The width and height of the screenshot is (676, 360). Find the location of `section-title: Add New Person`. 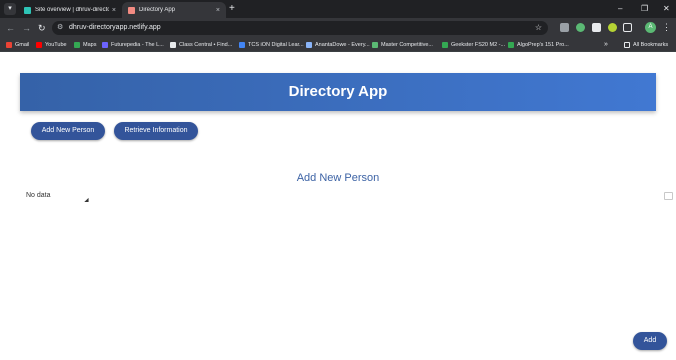

section-title: Add New Person is located at coordinates (338, 178).